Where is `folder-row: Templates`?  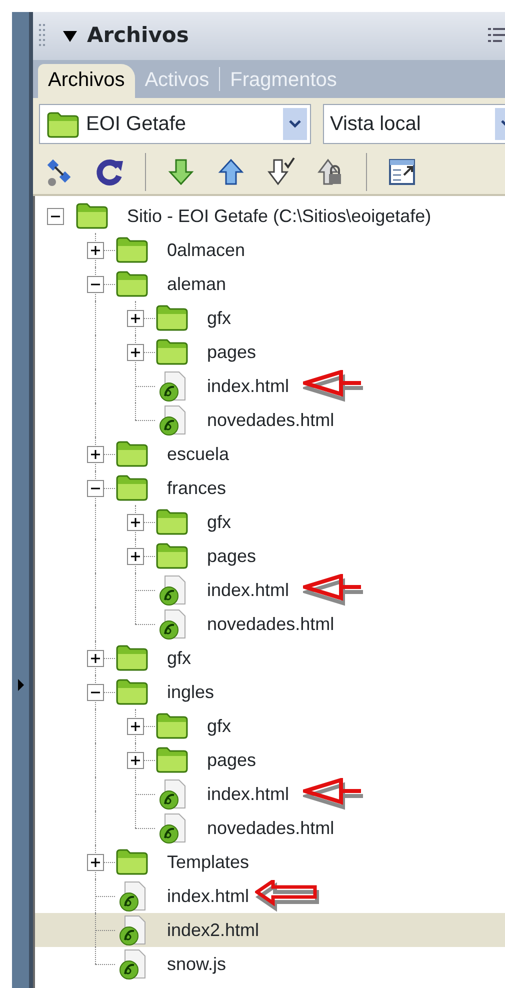
folder-row: Templates is located at coordinates (270, 862).